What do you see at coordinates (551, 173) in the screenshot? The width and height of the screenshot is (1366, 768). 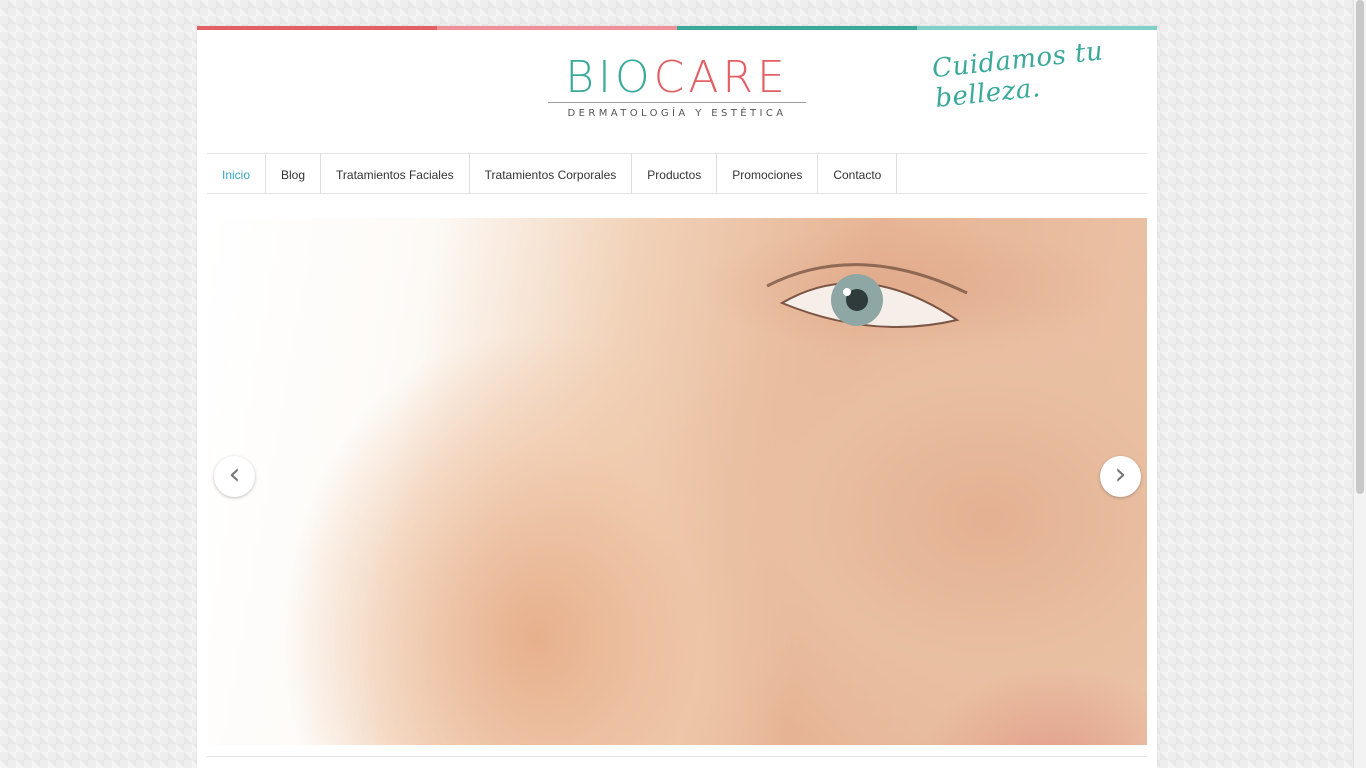 I see `nav-item-tratamientos-corporales: Tratamientos Corporales` at bounding box center [551, 173].